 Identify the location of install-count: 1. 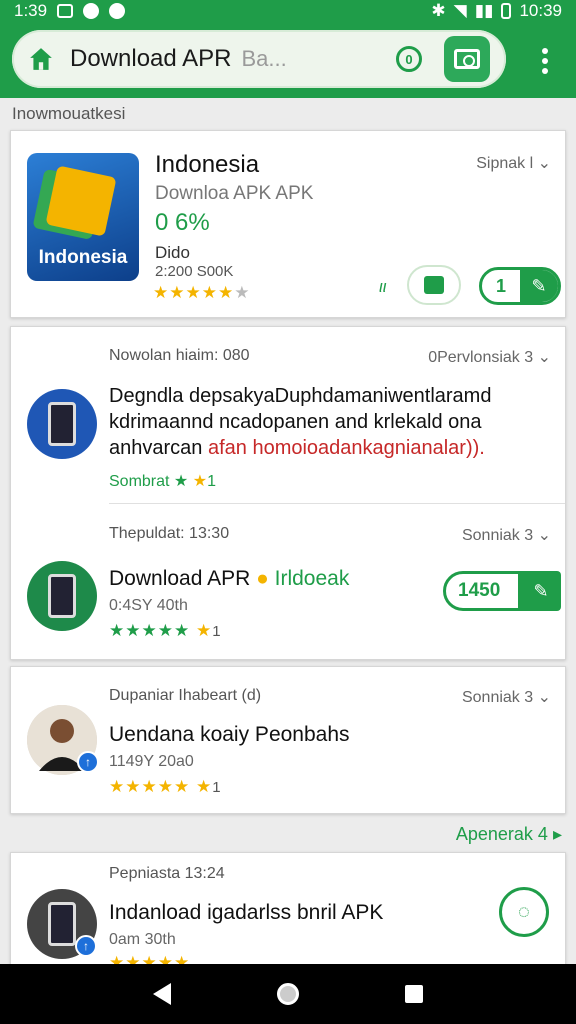
(501, 285).